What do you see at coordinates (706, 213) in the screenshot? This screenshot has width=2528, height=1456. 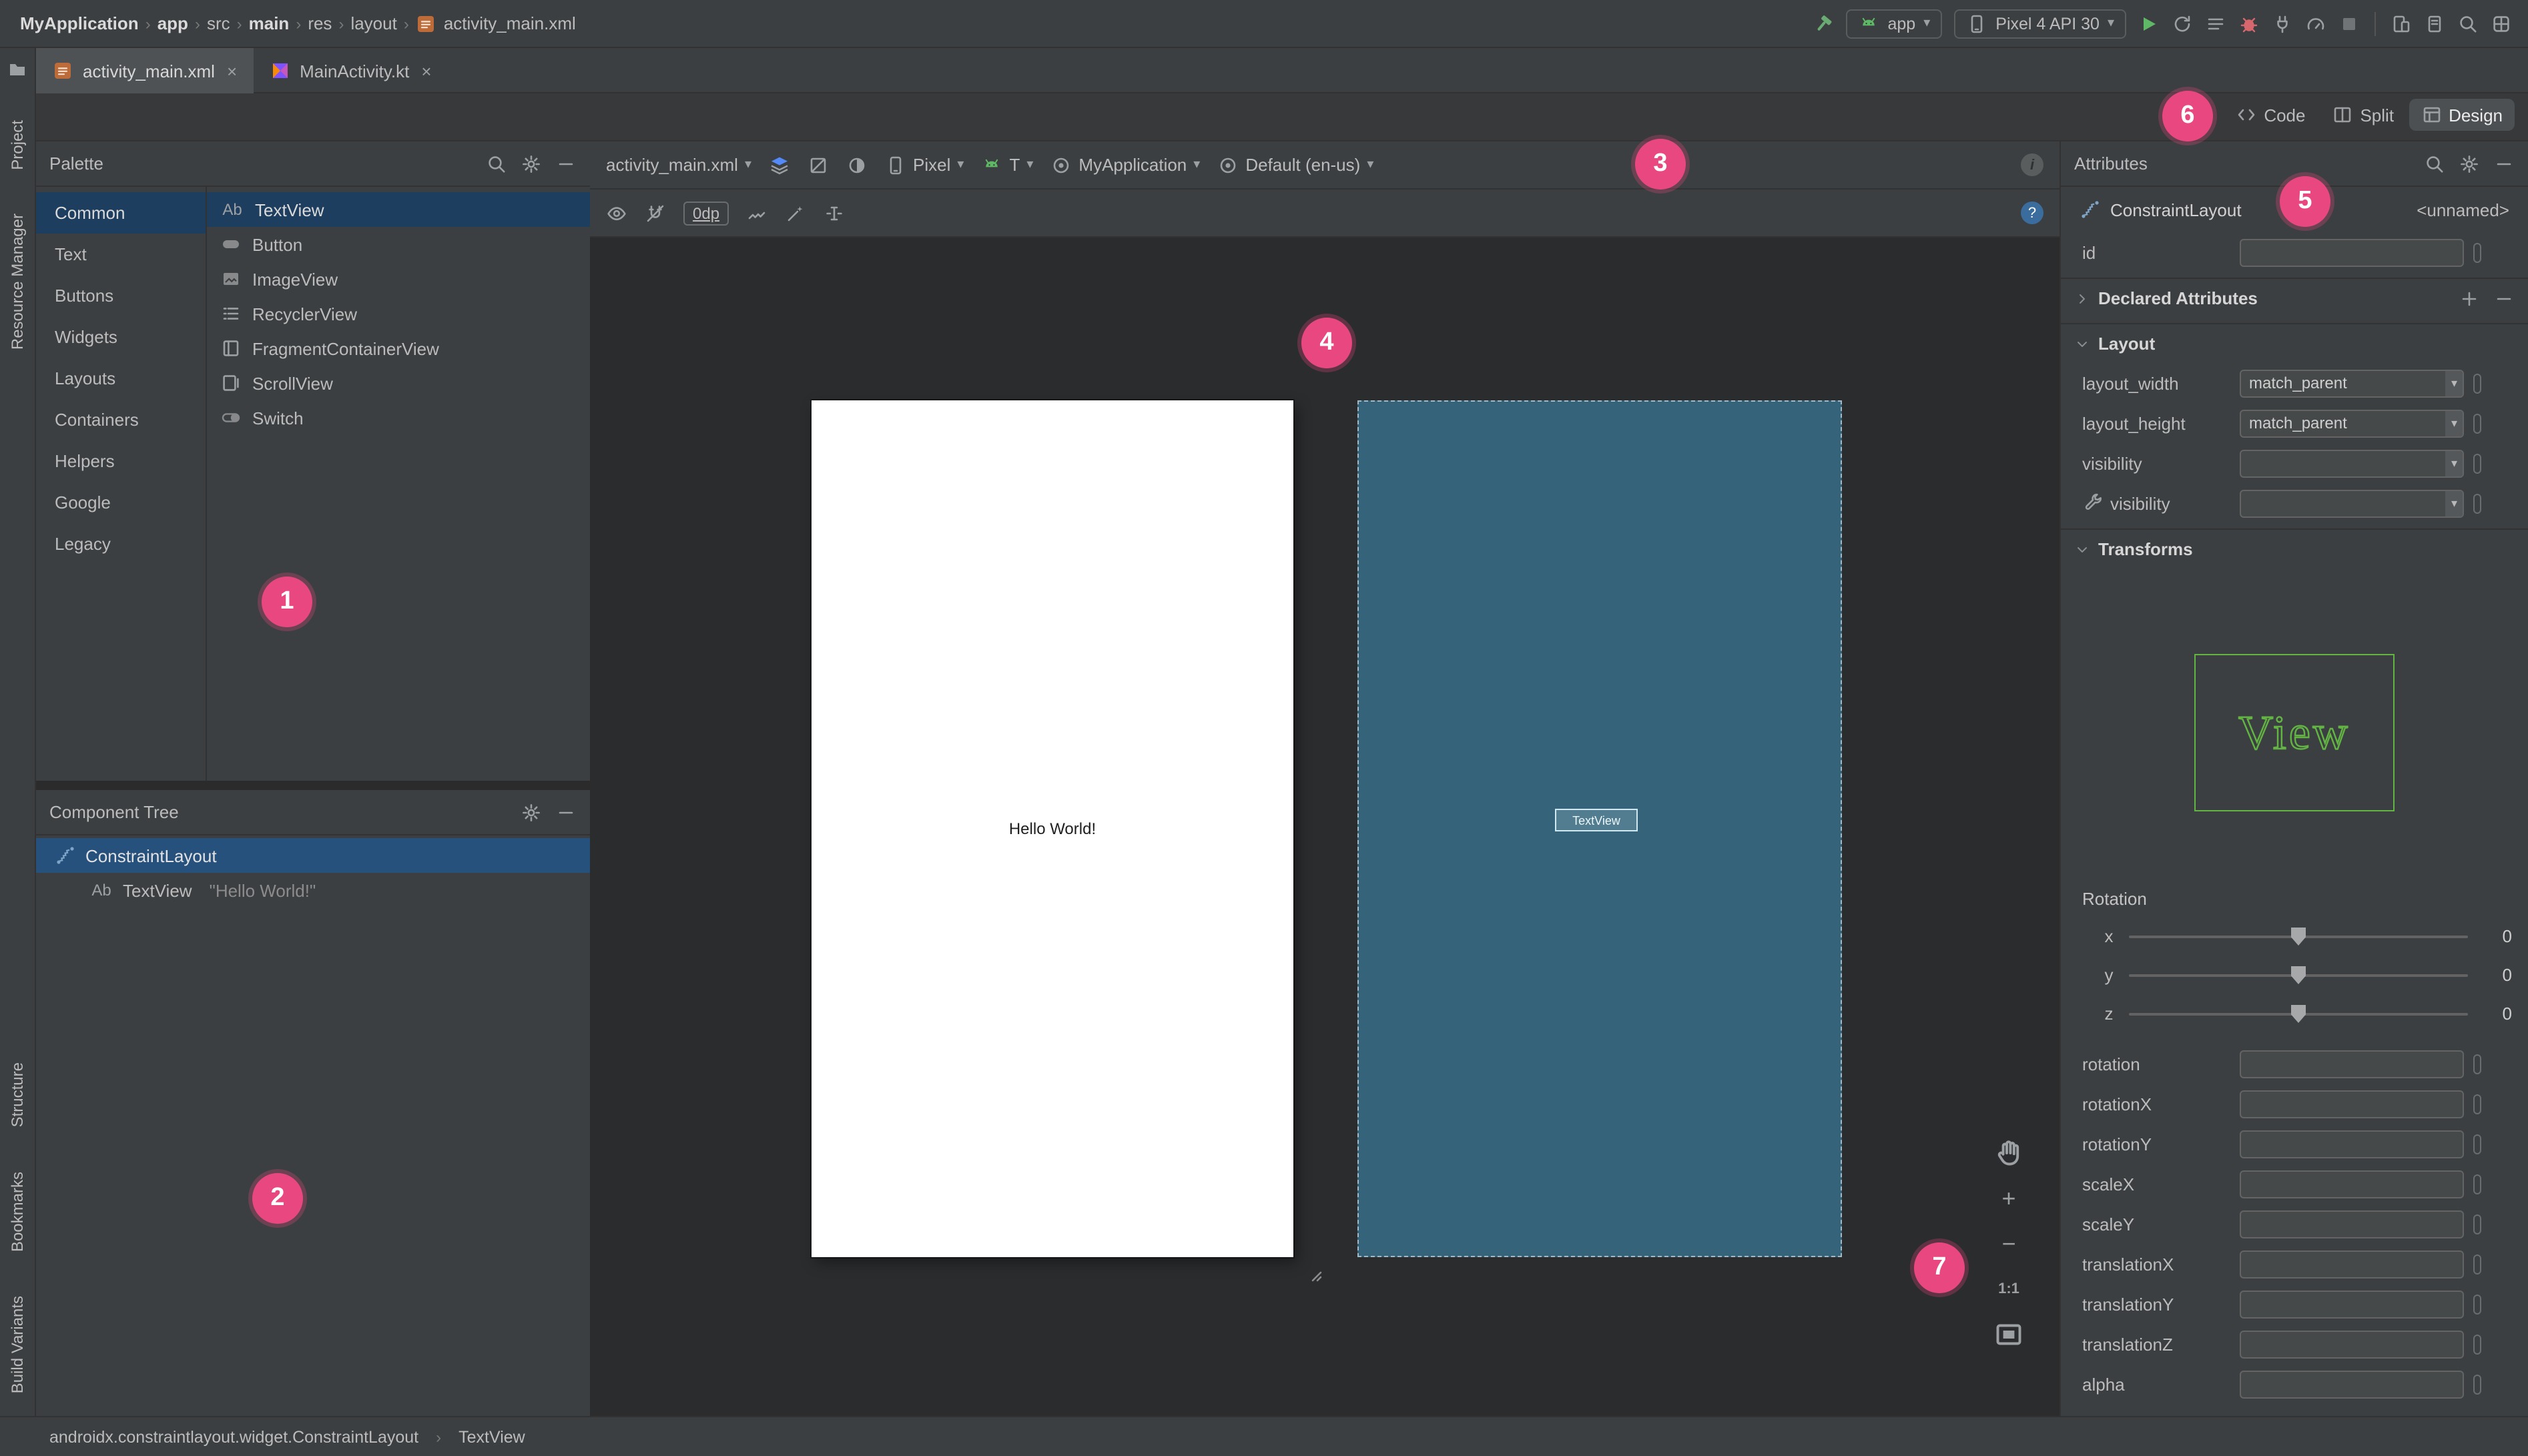 I see `default-margins-button: 0dp` at bounding box center [706, 213].